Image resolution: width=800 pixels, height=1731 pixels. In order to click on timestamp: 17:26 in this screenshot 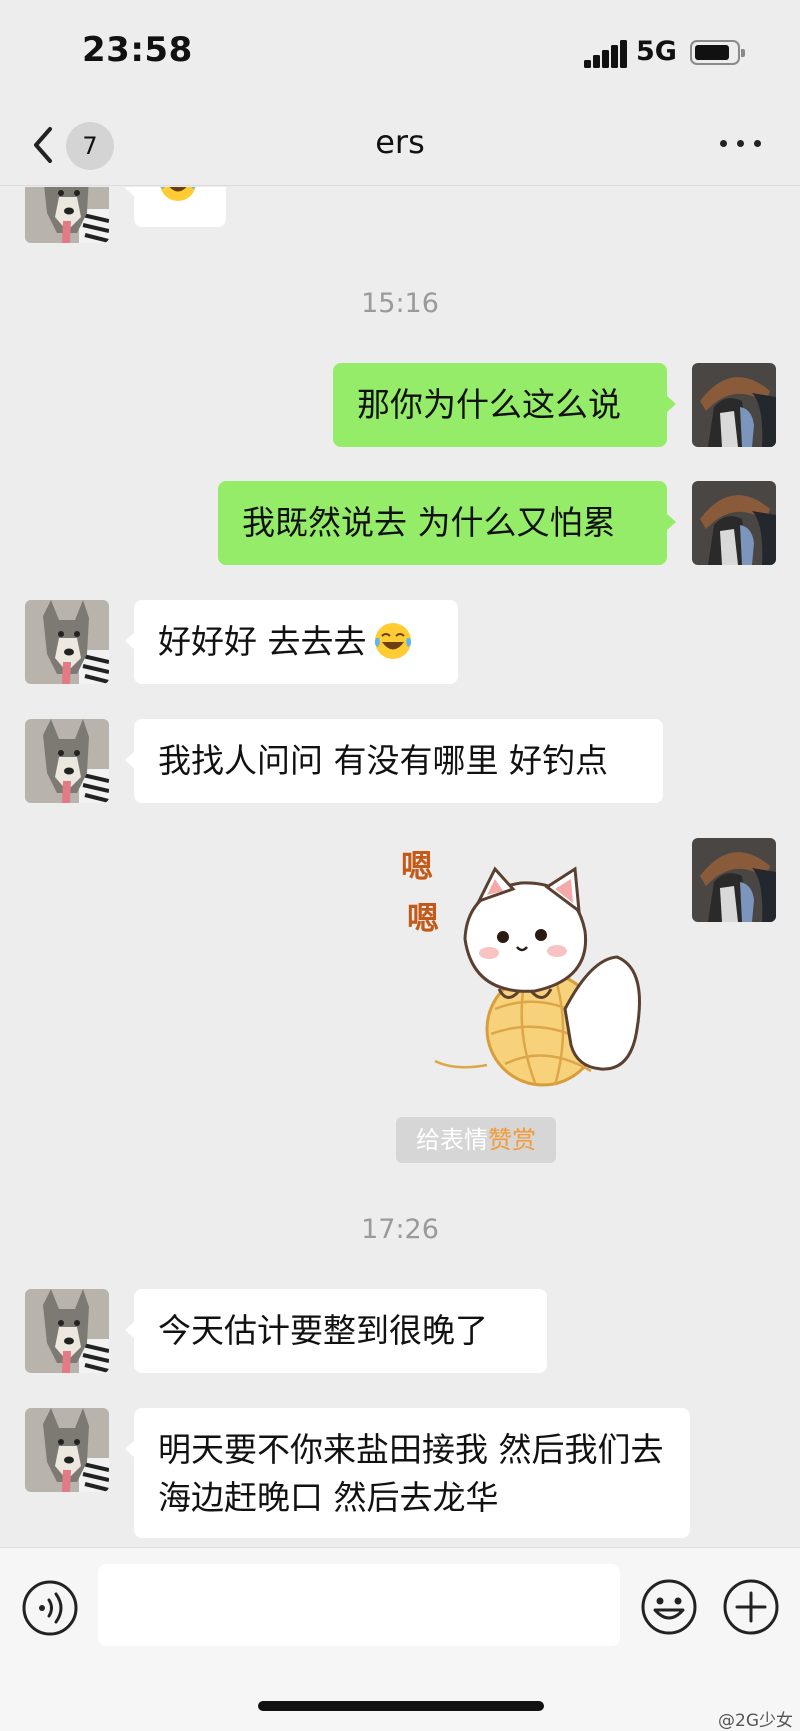, I will do `click(400, 1229)`.